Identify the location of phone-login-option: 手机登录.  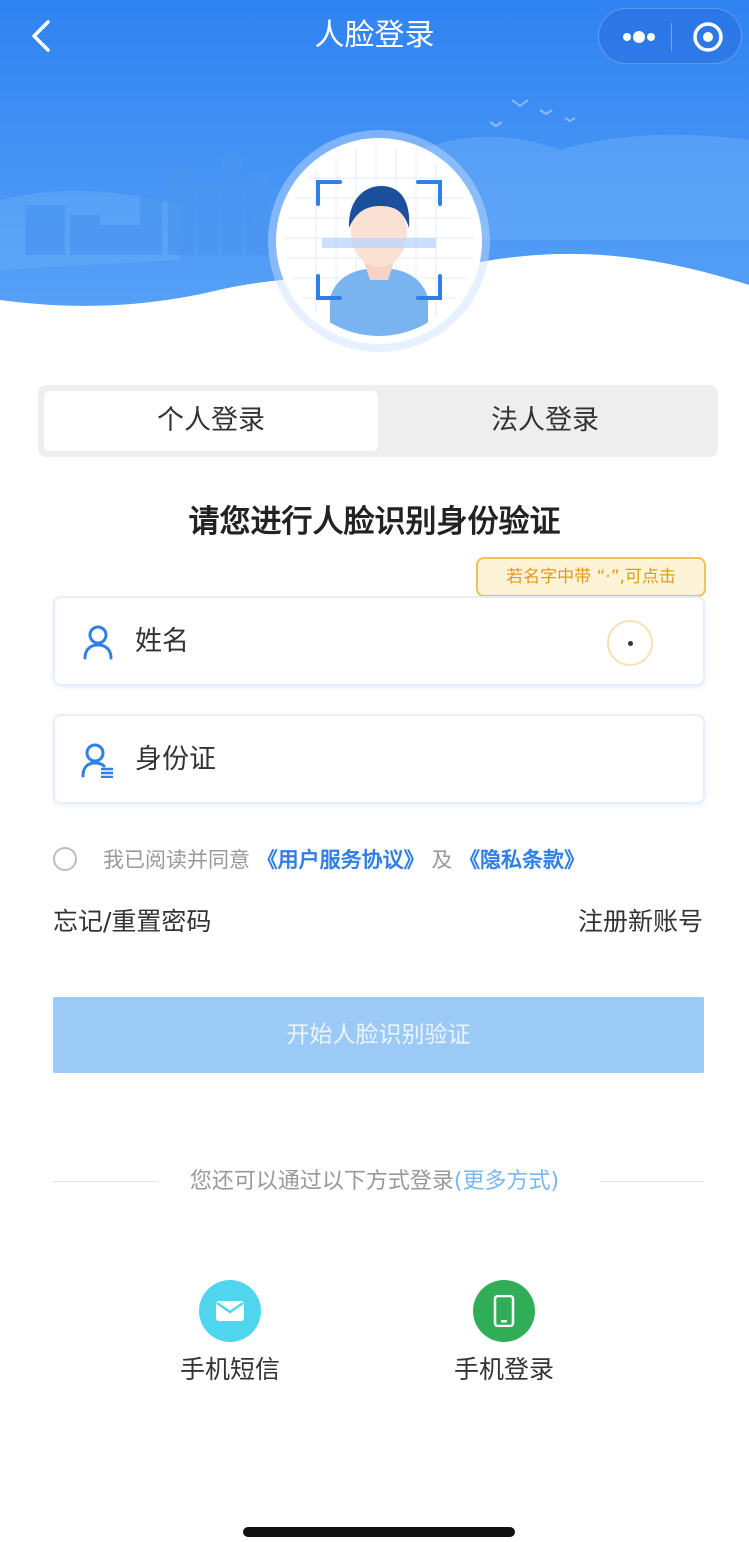
(504, 1333).